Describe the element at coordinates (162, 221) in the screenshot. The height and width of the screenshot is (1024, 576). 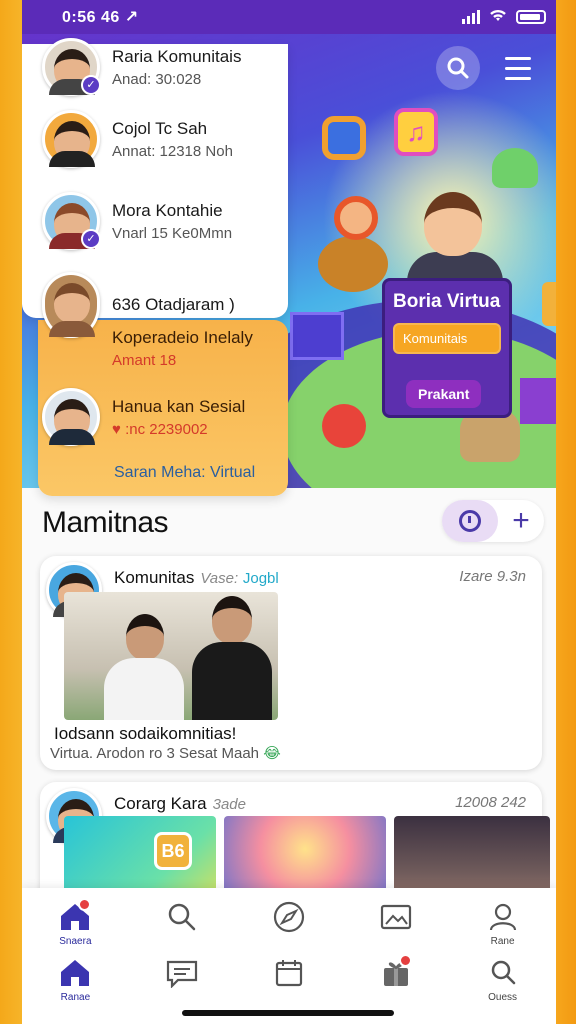
I see `friend-item: ✓ Mora Kontahie Vnarl 15 Ke0Mmn` at that location.